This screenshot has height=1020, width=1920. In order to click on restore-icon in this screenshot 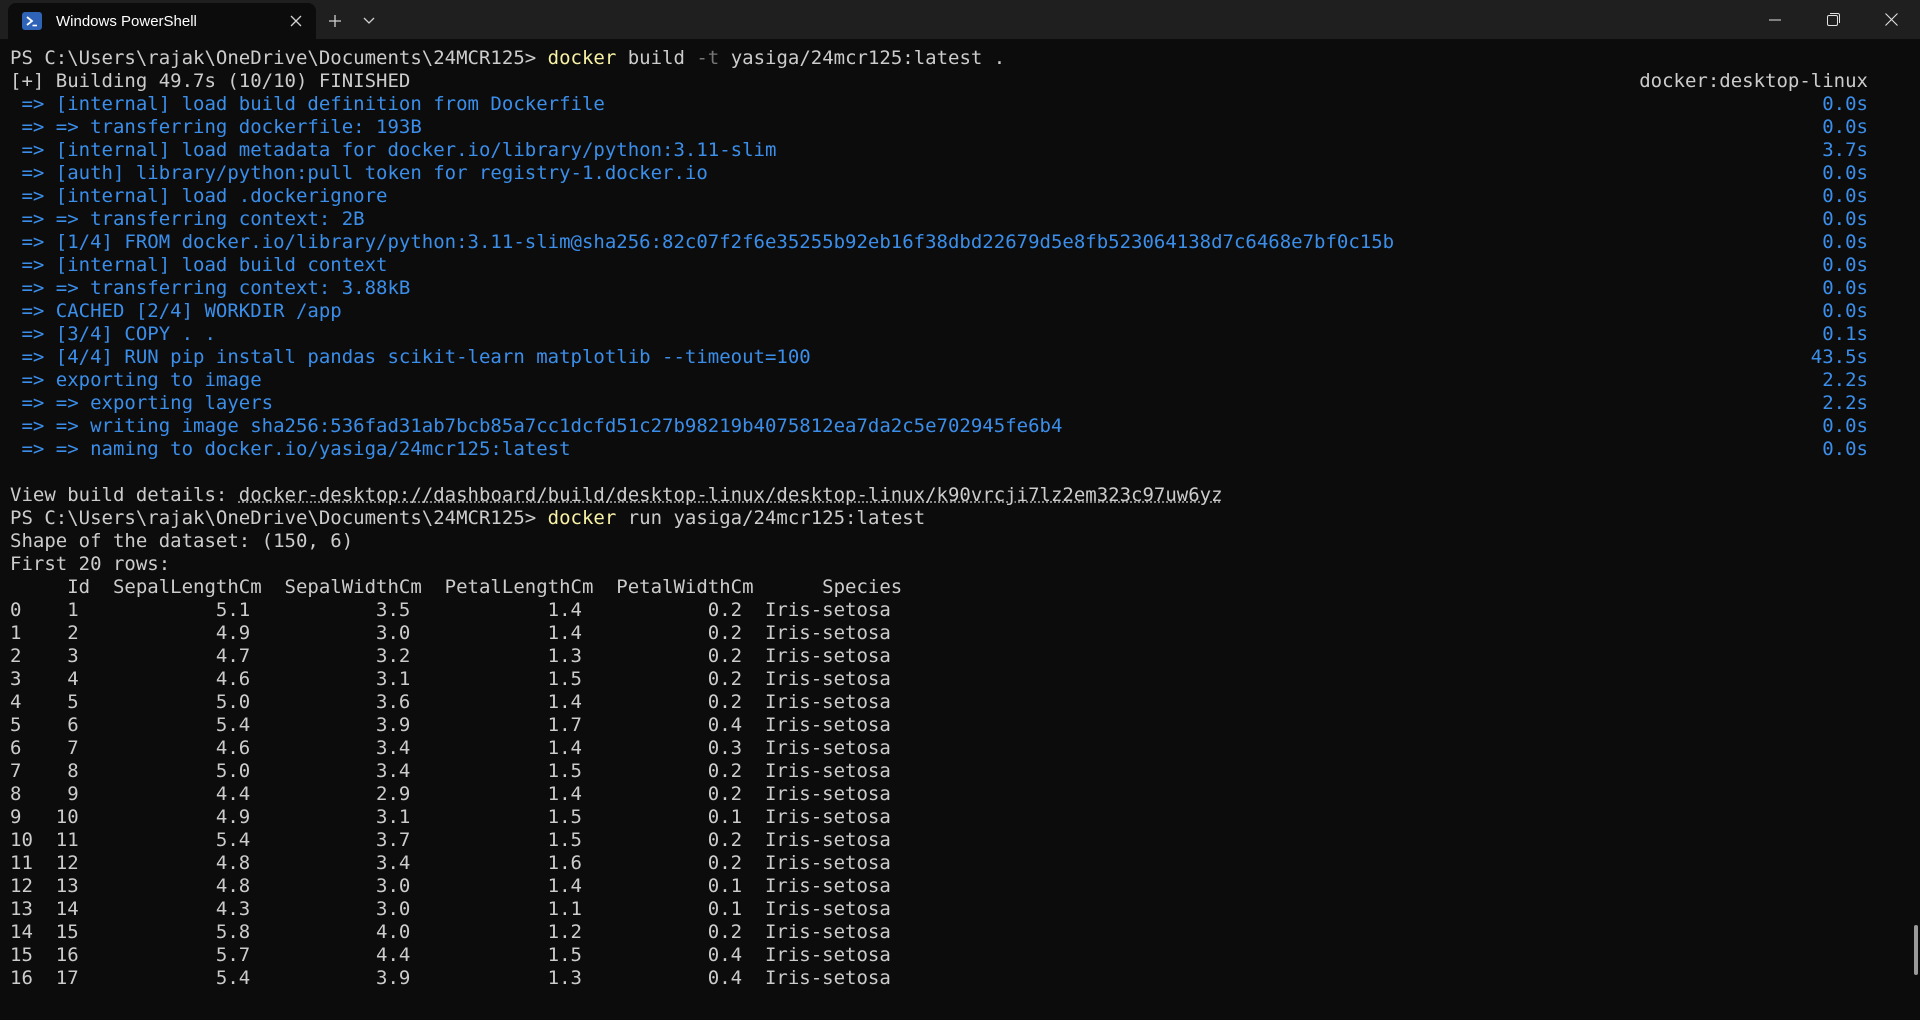, I will do `click(1833, 19)`.